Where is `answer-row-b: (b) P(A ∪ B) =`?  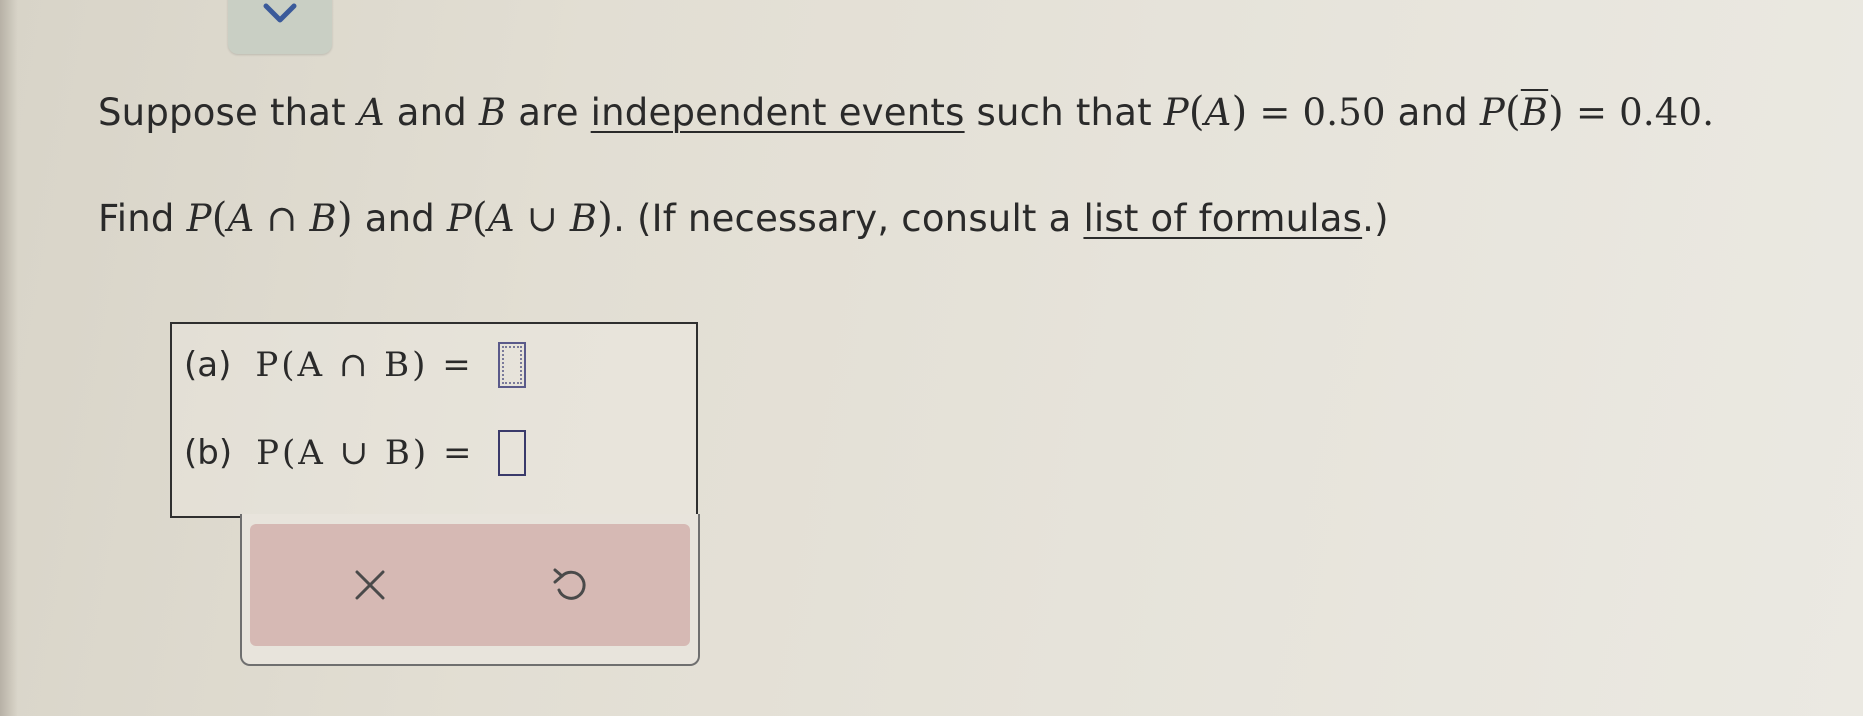 answer-row-b: (b) P(A ∪ B) = is located at coordinates (355, 453).